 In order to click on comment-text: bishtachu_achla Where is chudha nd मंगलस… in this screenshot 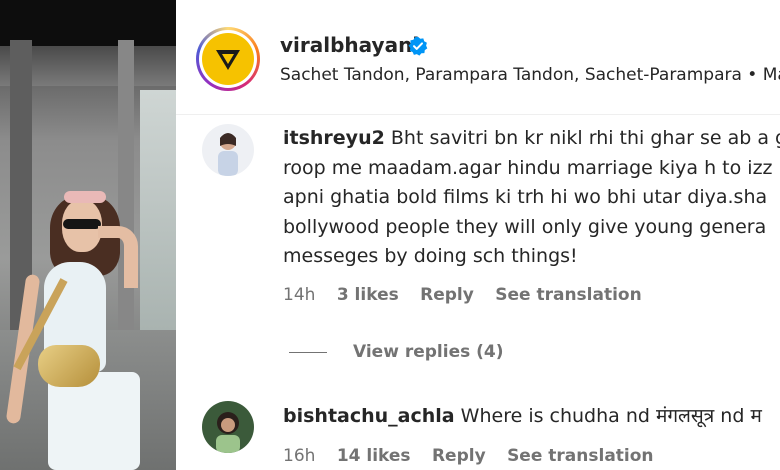, I will do `click(522, 416)`.